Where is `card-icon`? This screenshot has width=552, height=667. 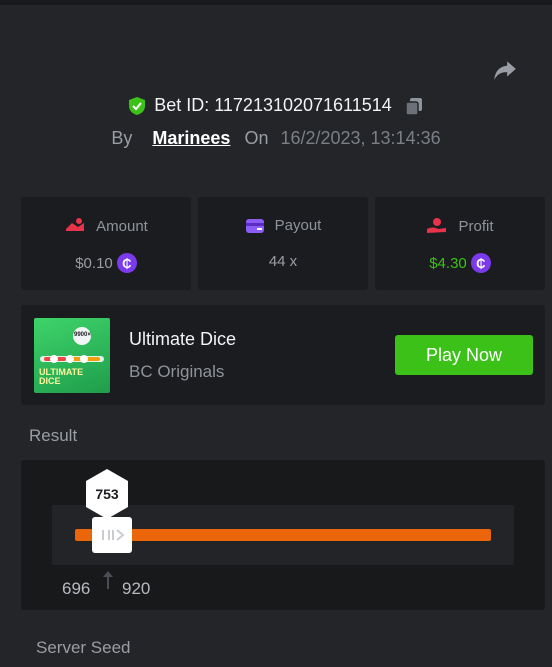 card-icon is located at coordinates (254, 225).